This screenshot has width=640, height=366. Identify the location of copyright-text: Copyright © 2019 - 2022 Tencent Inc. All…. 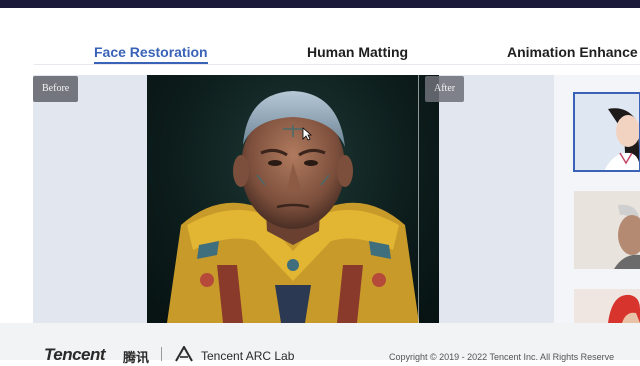
(502, 357).